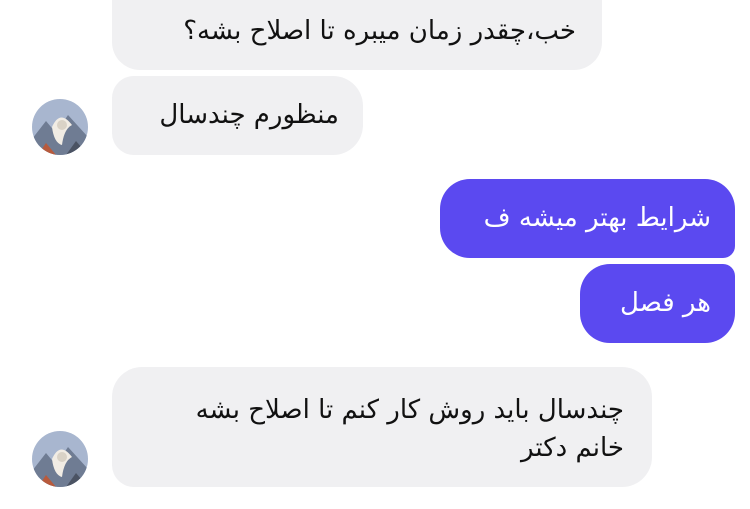  I want to click on message-text-line: چندسال باید روش کار کنم تا اصلاح بشه, so click(409, 410).